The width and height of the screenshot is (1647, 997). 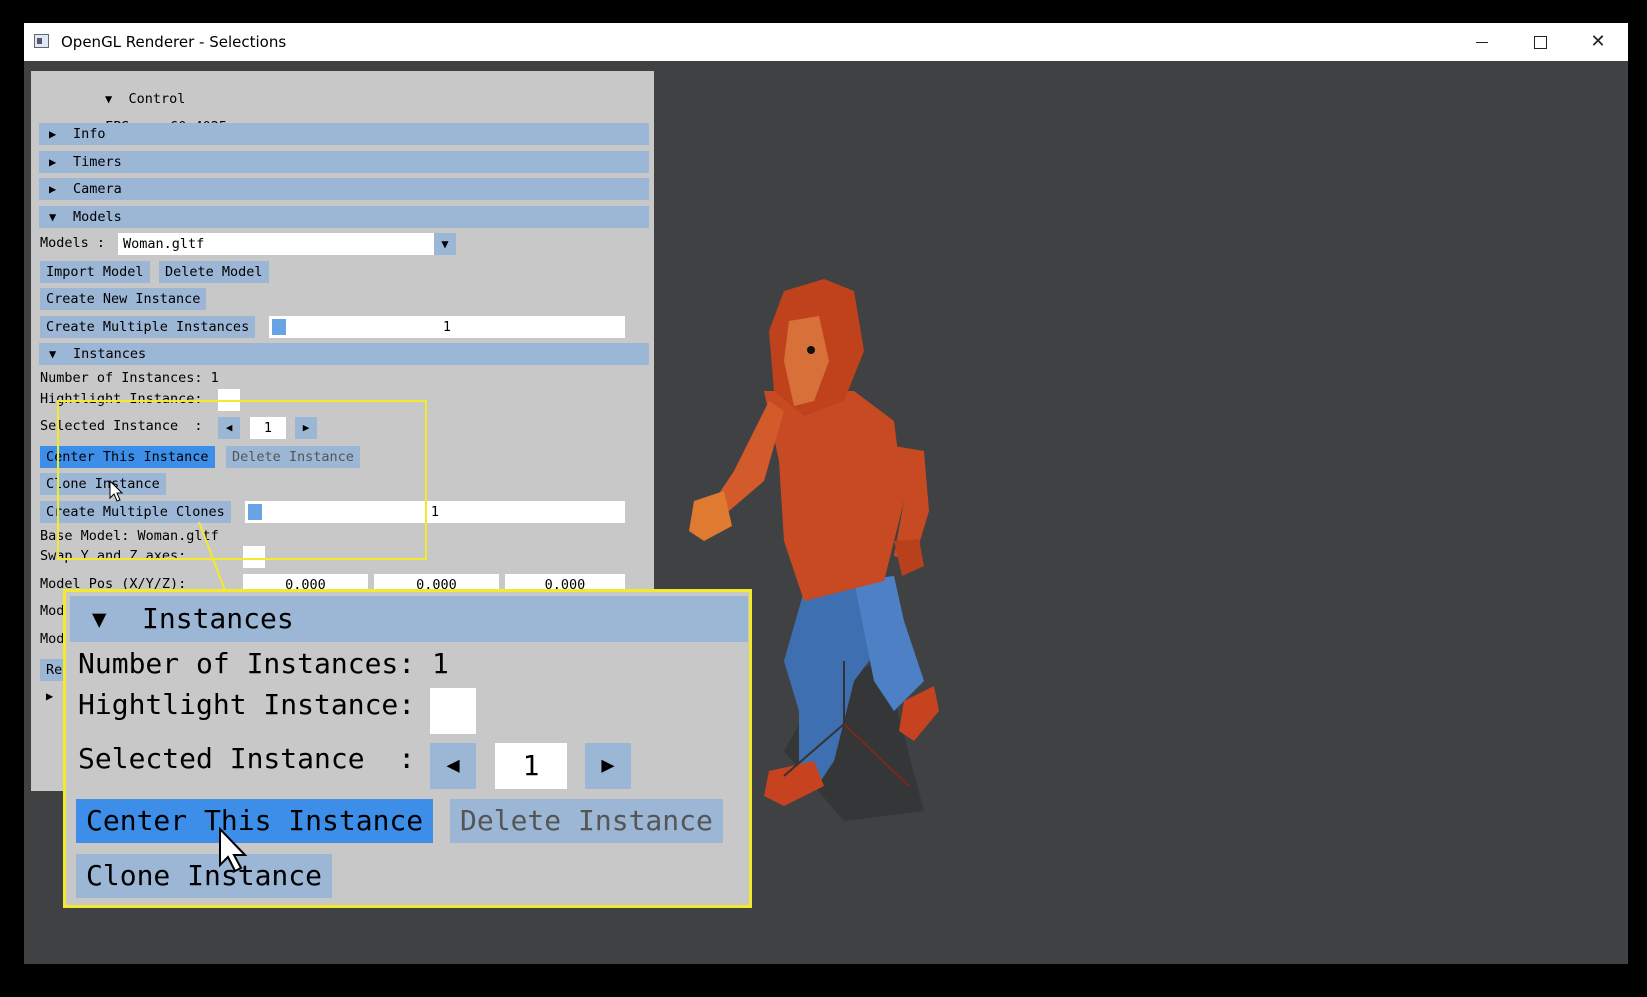 What do you see at coordinates (247, 704) in the screenshot?
I see `zoom-highlight-label: Hightlight Instance:` at bounding box center [247, 704].